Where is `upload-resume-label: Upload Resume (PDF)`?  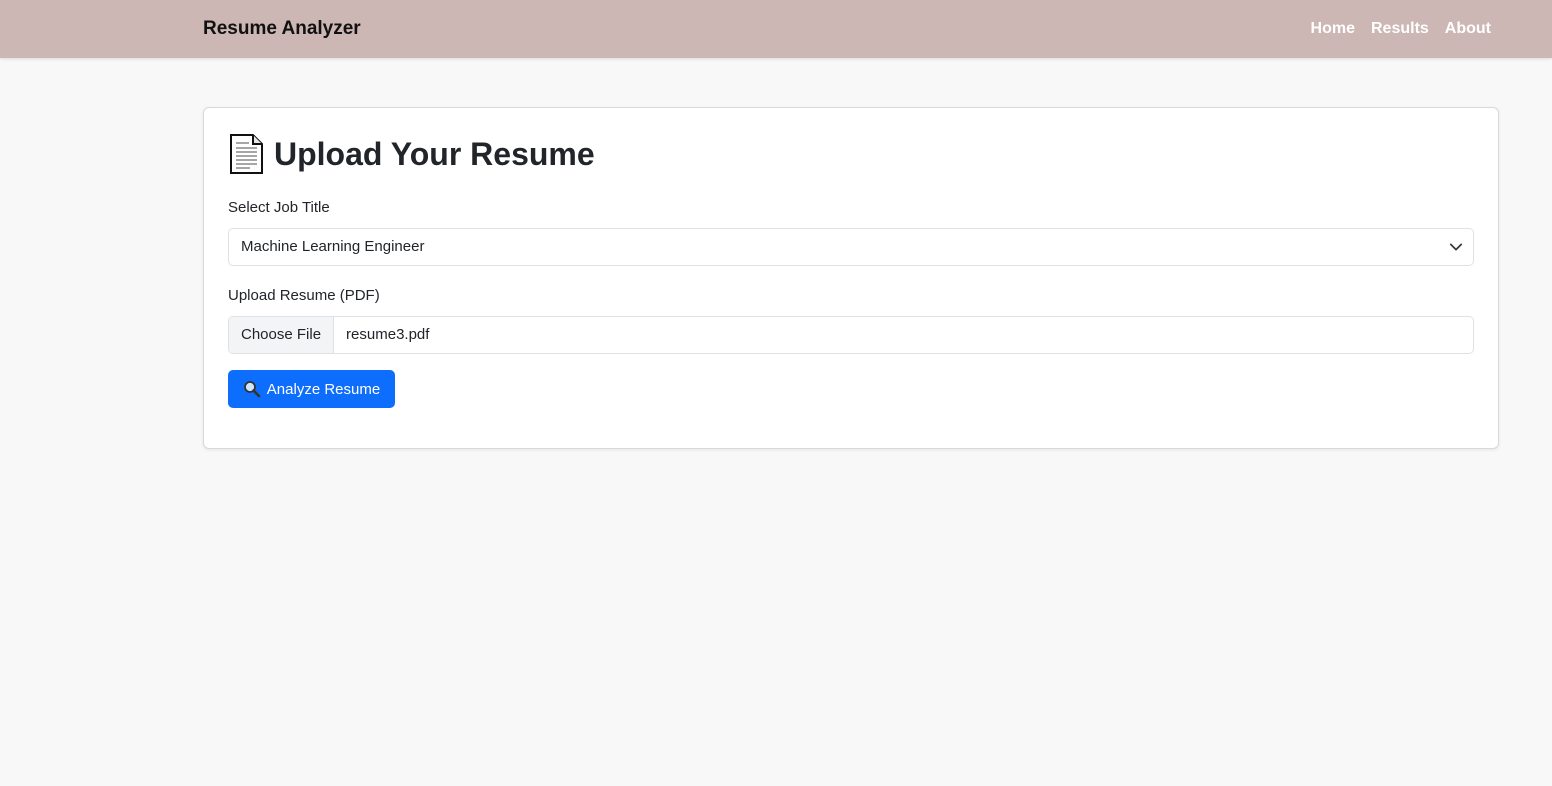
upload-resume-label: Upload Resume (PDF) is located at coordinates (304, 295).